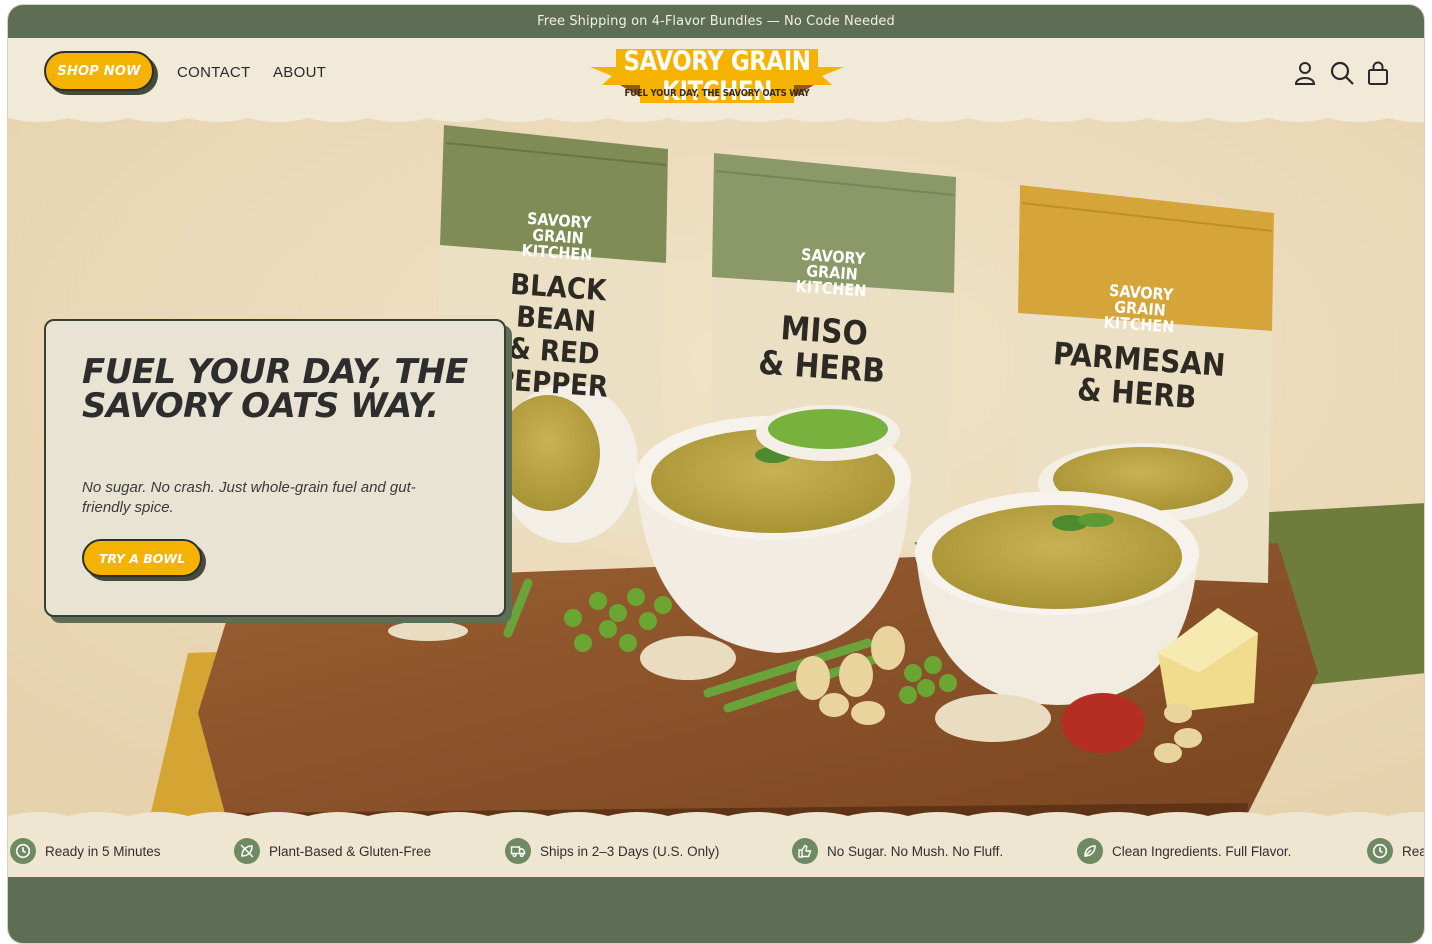 The height and width of the screenshot is (944, 1432). I want to click on feature-label: Rea, so click(1413, 851).